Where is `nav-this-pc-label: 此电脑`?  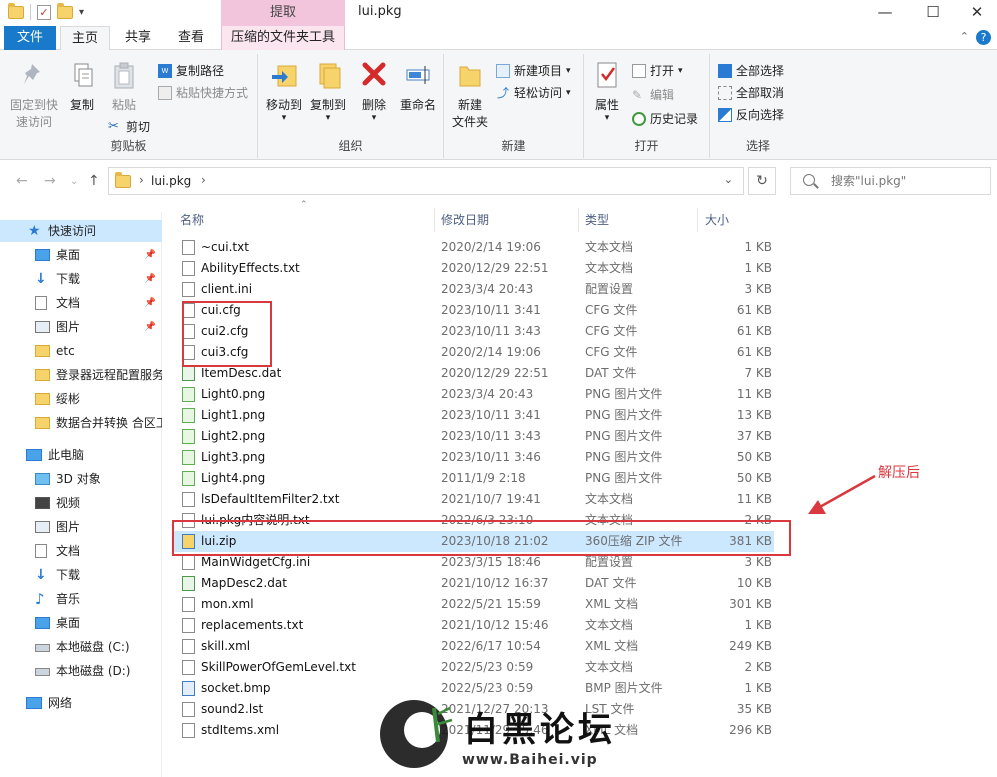
nav-this-pc-label: 此电脑 is located at coordinates (66, 455).